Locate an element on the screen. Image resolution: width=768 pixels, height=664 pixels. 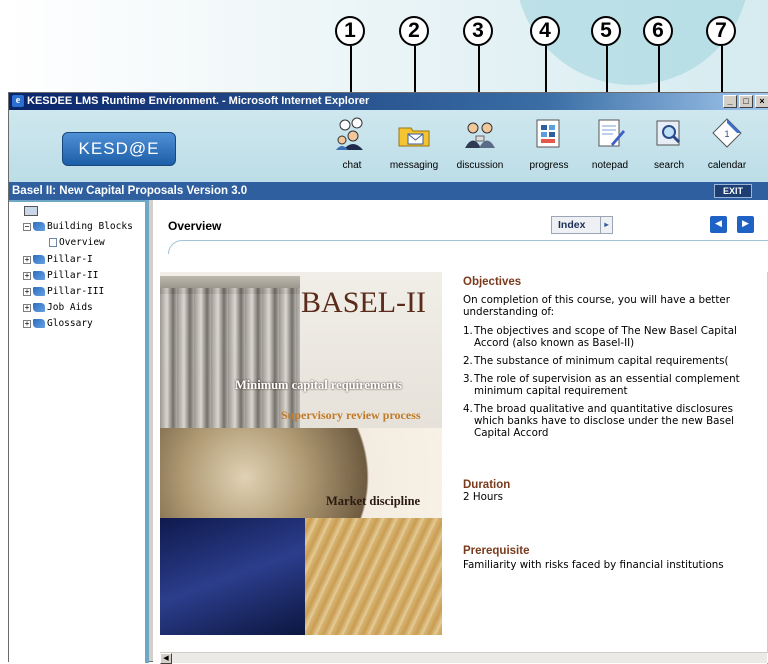
callout-2: 2 is located at coordinates (414, 31).